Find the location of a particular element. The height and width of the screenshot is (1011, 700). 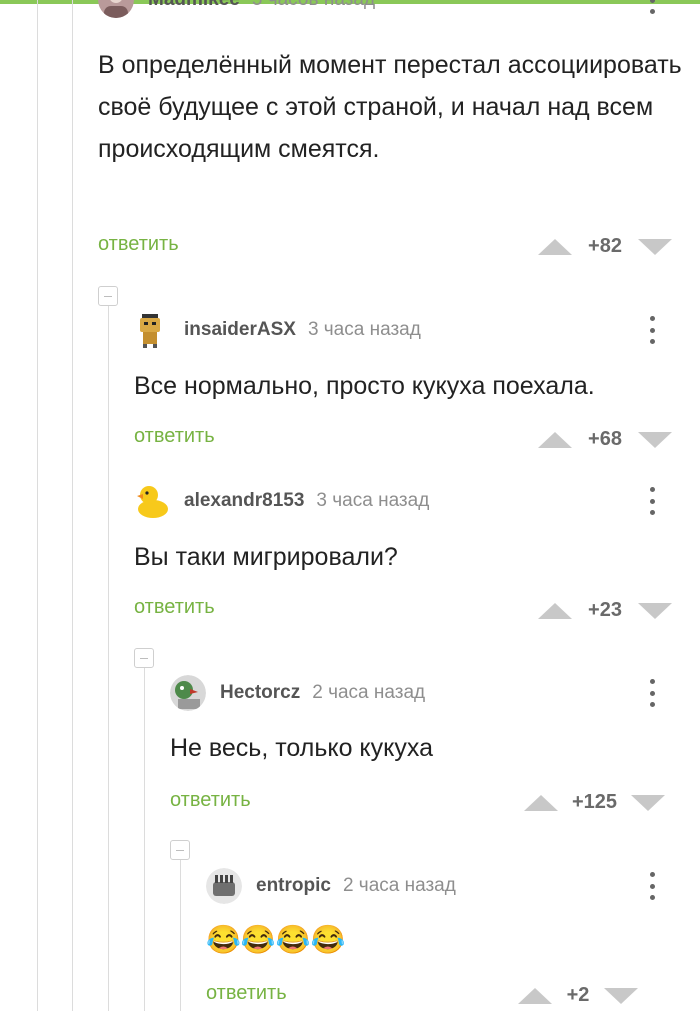

comment-header: alexandr8153 3 часа назад is located at coordinates (281, 501).